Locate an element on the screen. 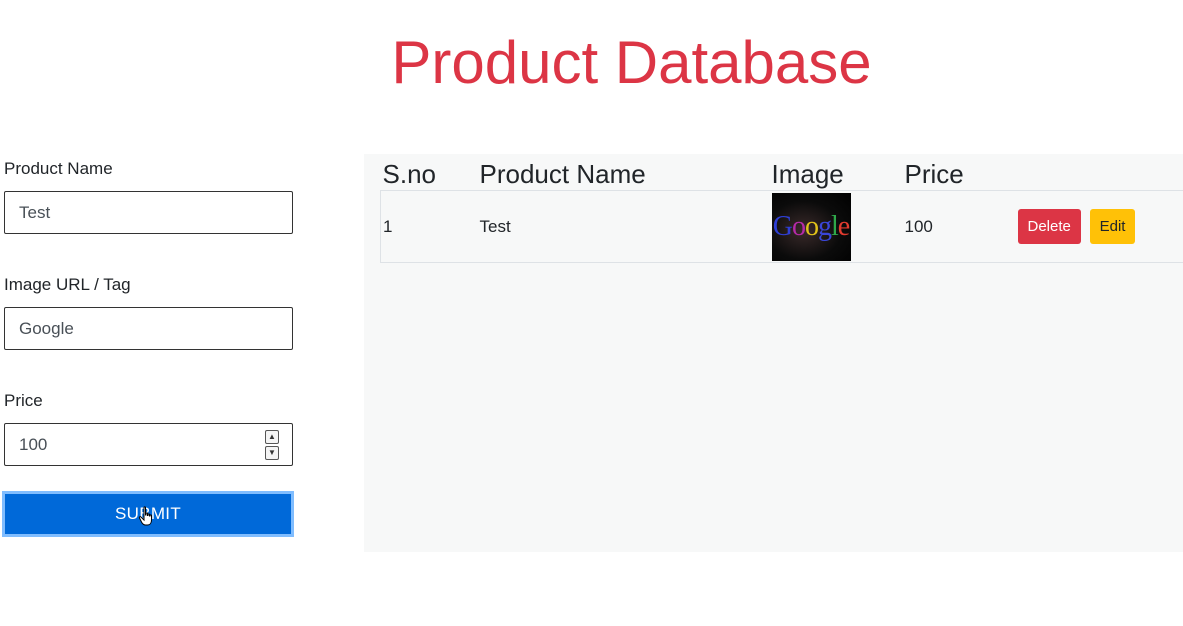  thumbnail-letter: l is located at coordinates (835, 226).